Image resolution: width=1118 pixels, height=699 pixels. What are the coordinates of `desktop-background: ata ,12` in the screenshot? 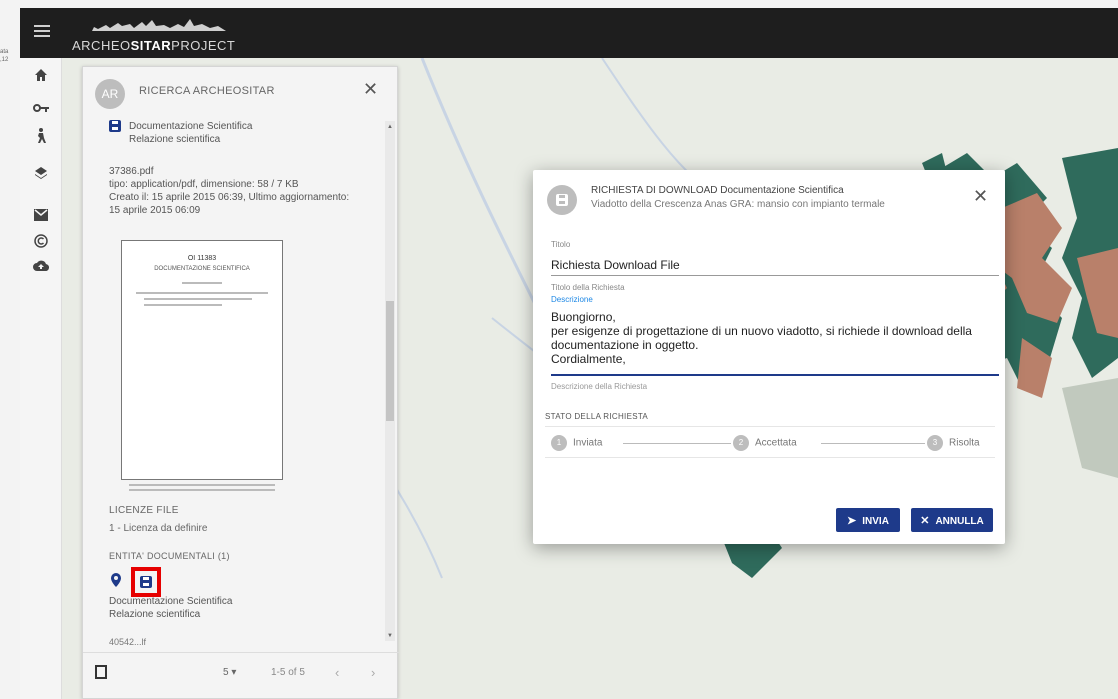 It's located at (10, 349).